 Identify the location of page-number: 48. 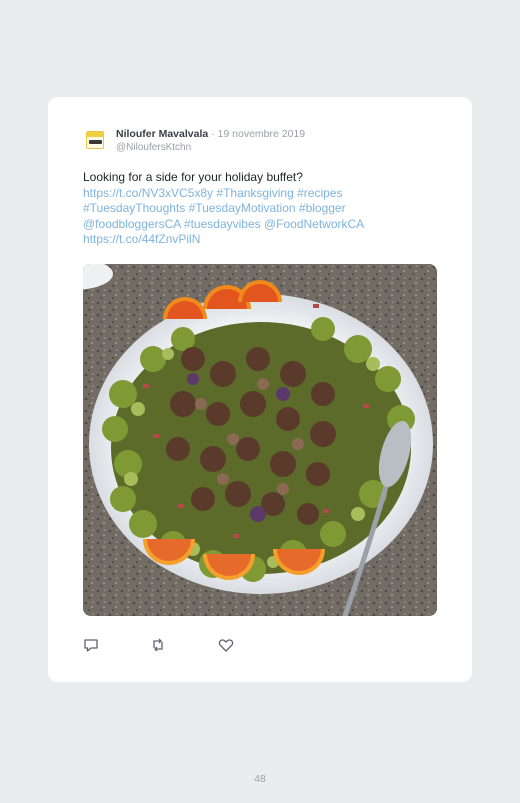
(260, 779).